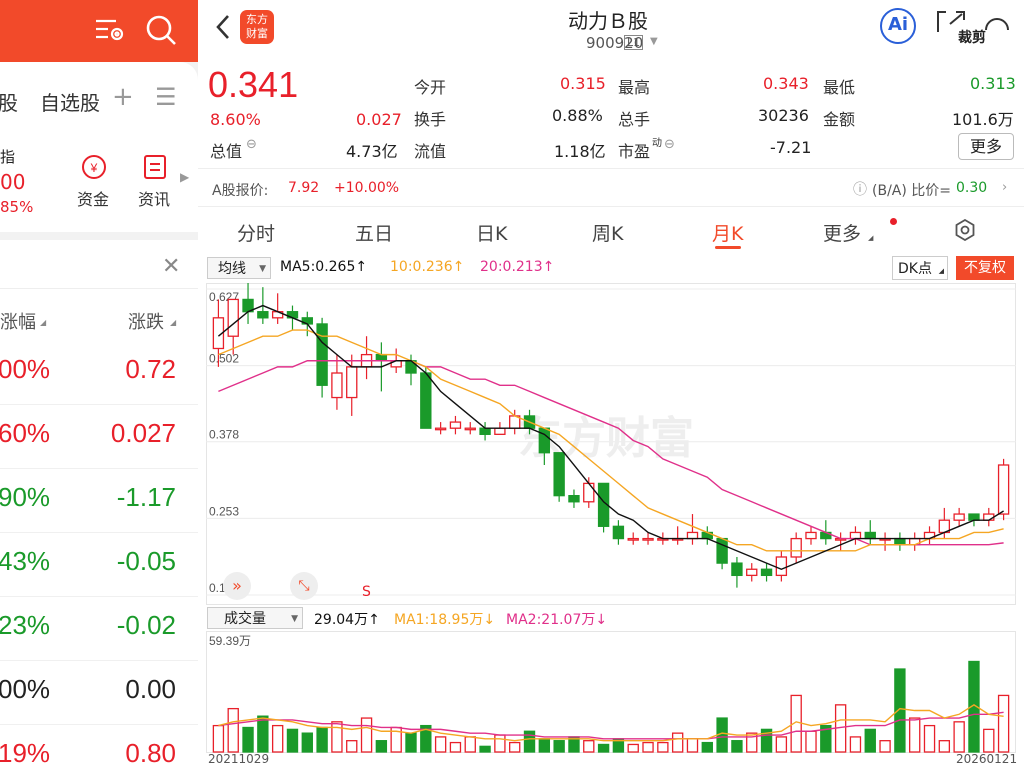  I want to click on news-label: 资讯, so click(154, 198).